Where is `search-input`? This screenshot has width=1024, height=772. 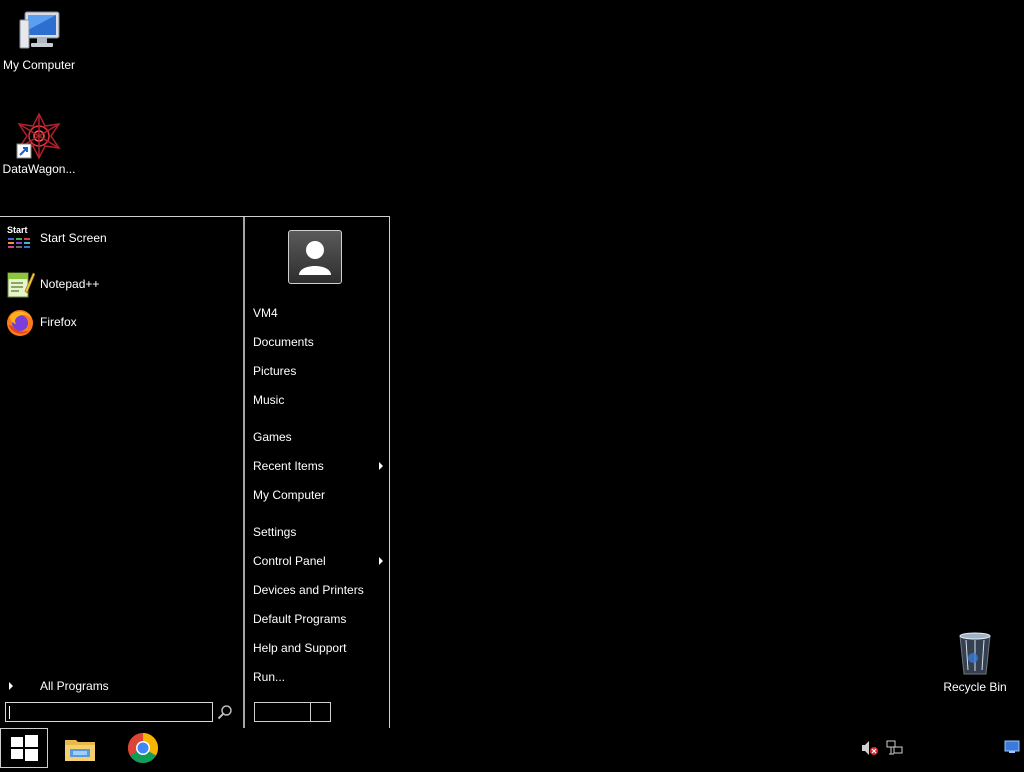
search-input is located at coordinates (109, 712).